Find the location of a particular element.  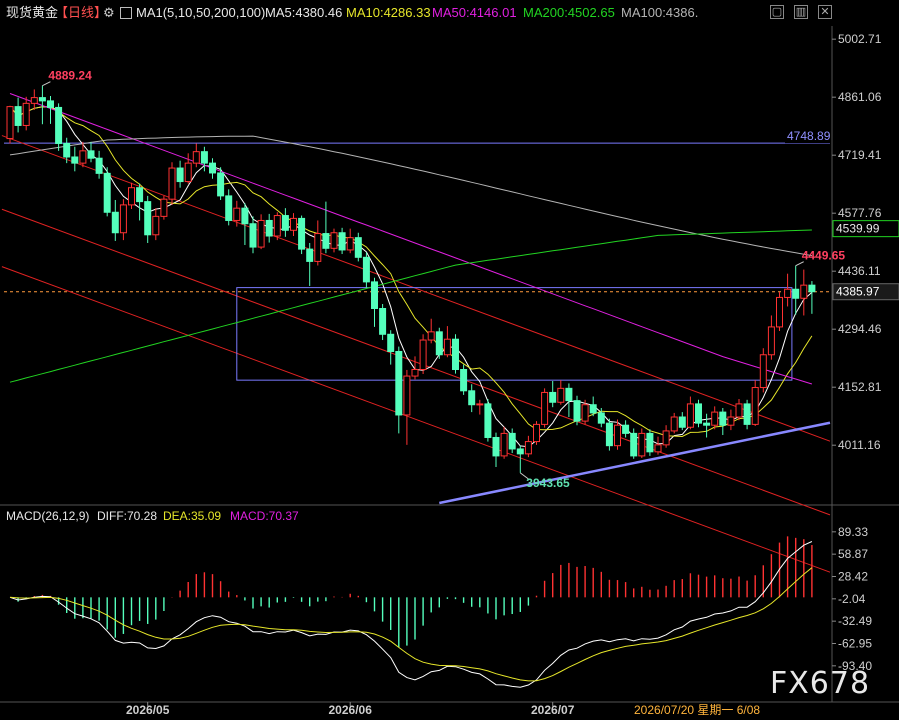

macd-tick-label: 89.33 is located at coordinates (853, 532).